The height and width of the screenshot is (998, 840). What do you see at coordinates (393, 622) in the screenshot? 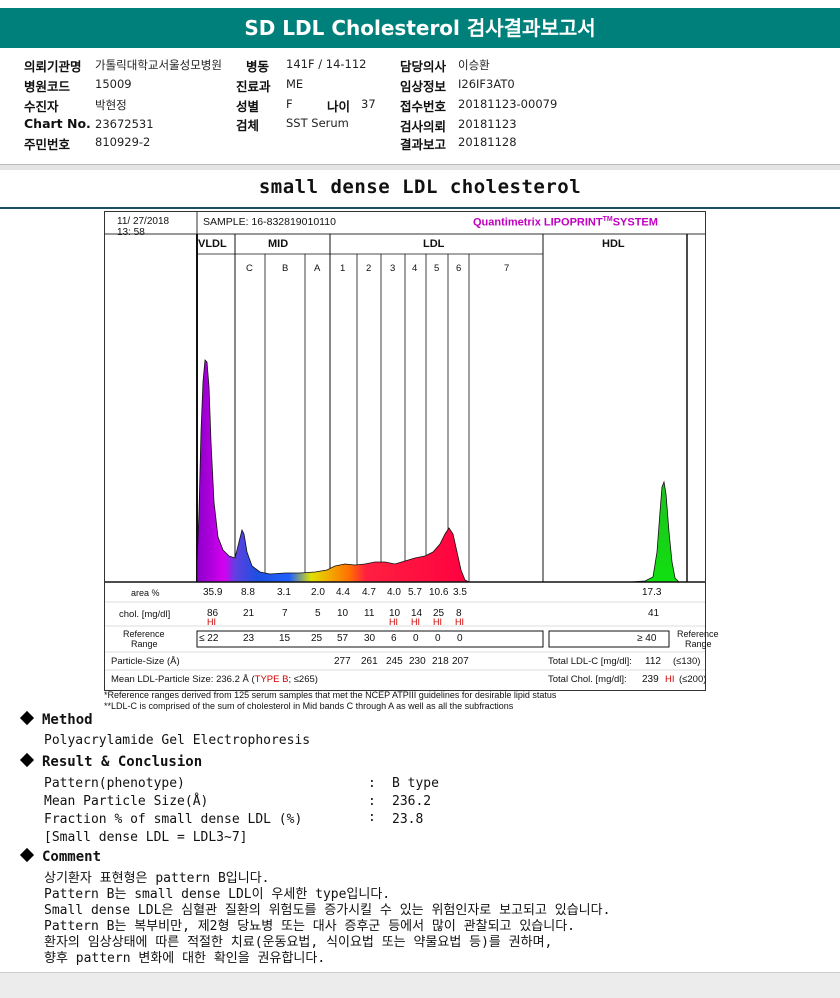
I see `chol-ldl3-flag: HI` at bounding box center [393, 622].